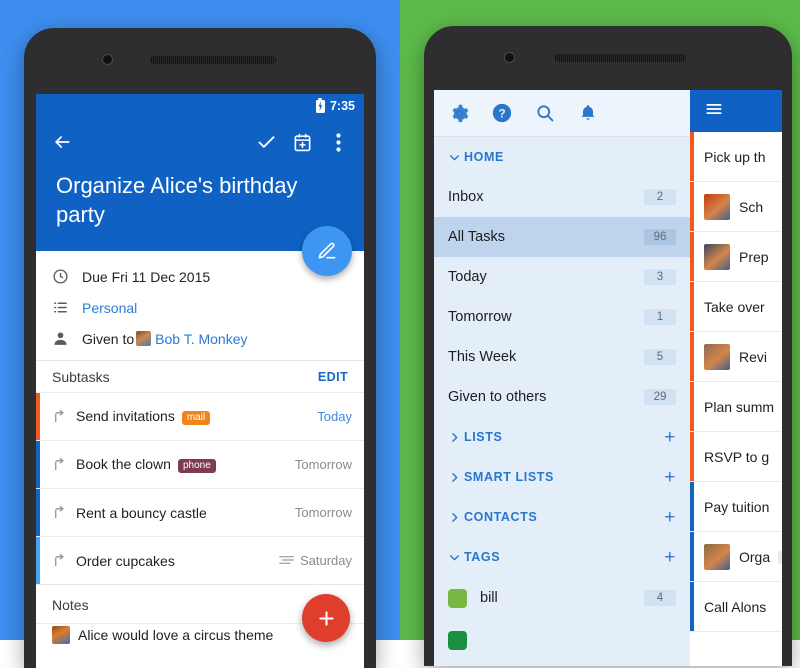  What do you see at coordinates (562, 477) in the screenshot?
I see `drawer-group-smart-lists: SMART LISTS +` at bounding box center [562, 477].